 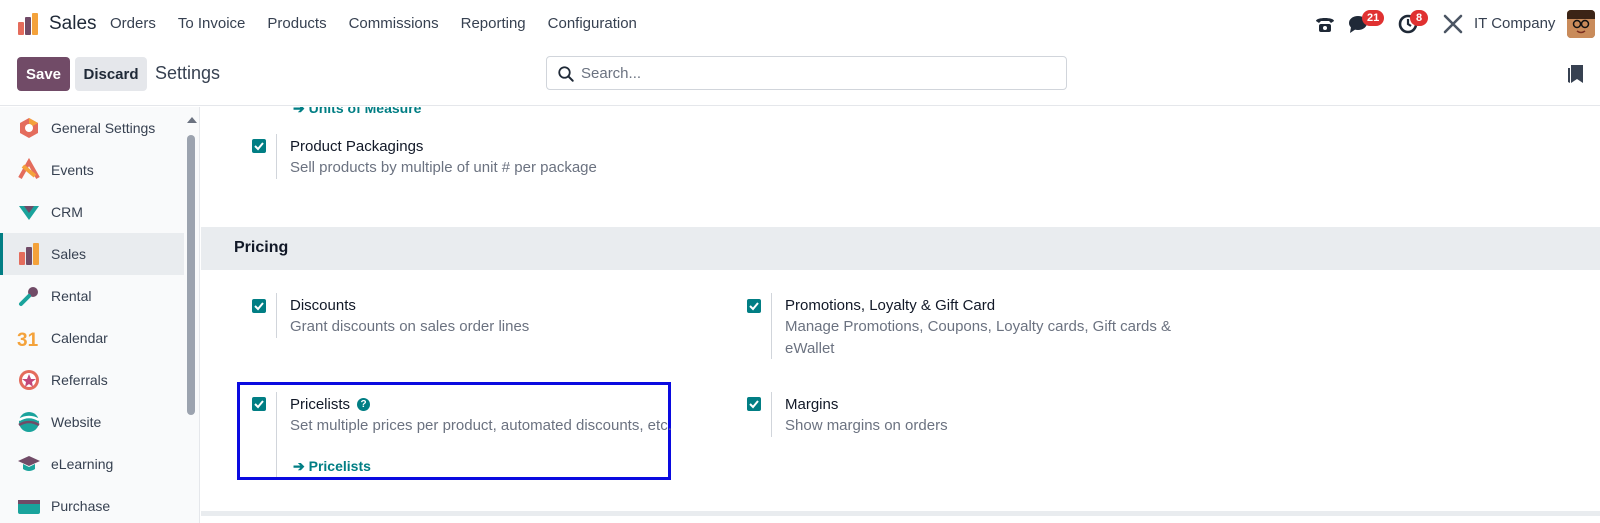 I want to click on pricelists-link-label: Pricelists, so click(x=339, y=466).